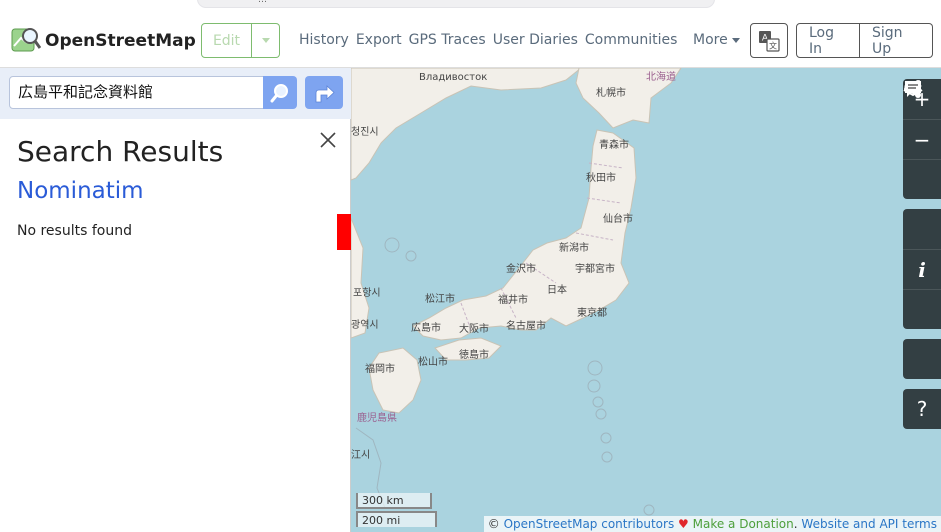 This screenshot has height=532, width=941. What do you see at coordinates (557, 290) in the screenshot?
I see `map-label: 日本` at bounding box center [557, 290].